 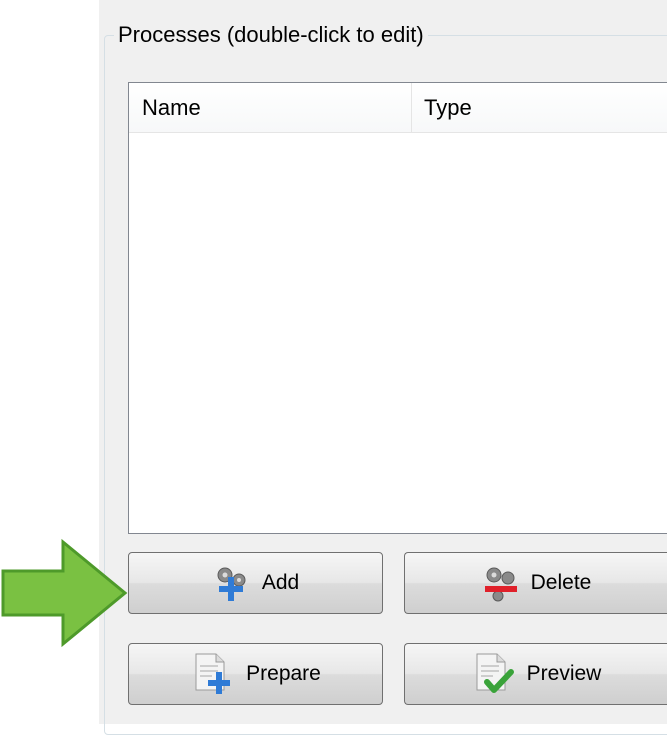 I want to click on column-header-name: Name, so click(x=270, y=107).